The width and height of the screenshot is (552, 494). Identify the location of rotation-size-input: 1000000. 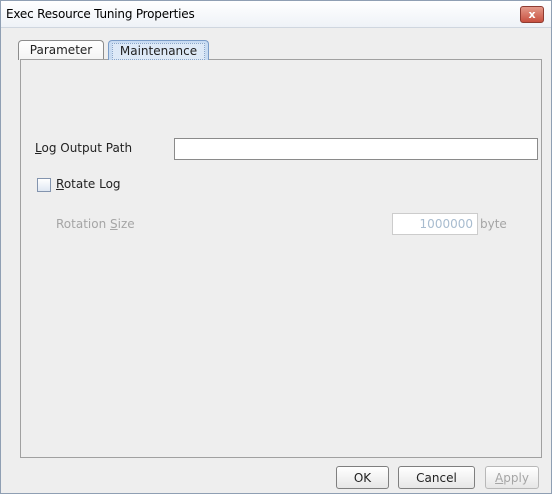
(435, 224).